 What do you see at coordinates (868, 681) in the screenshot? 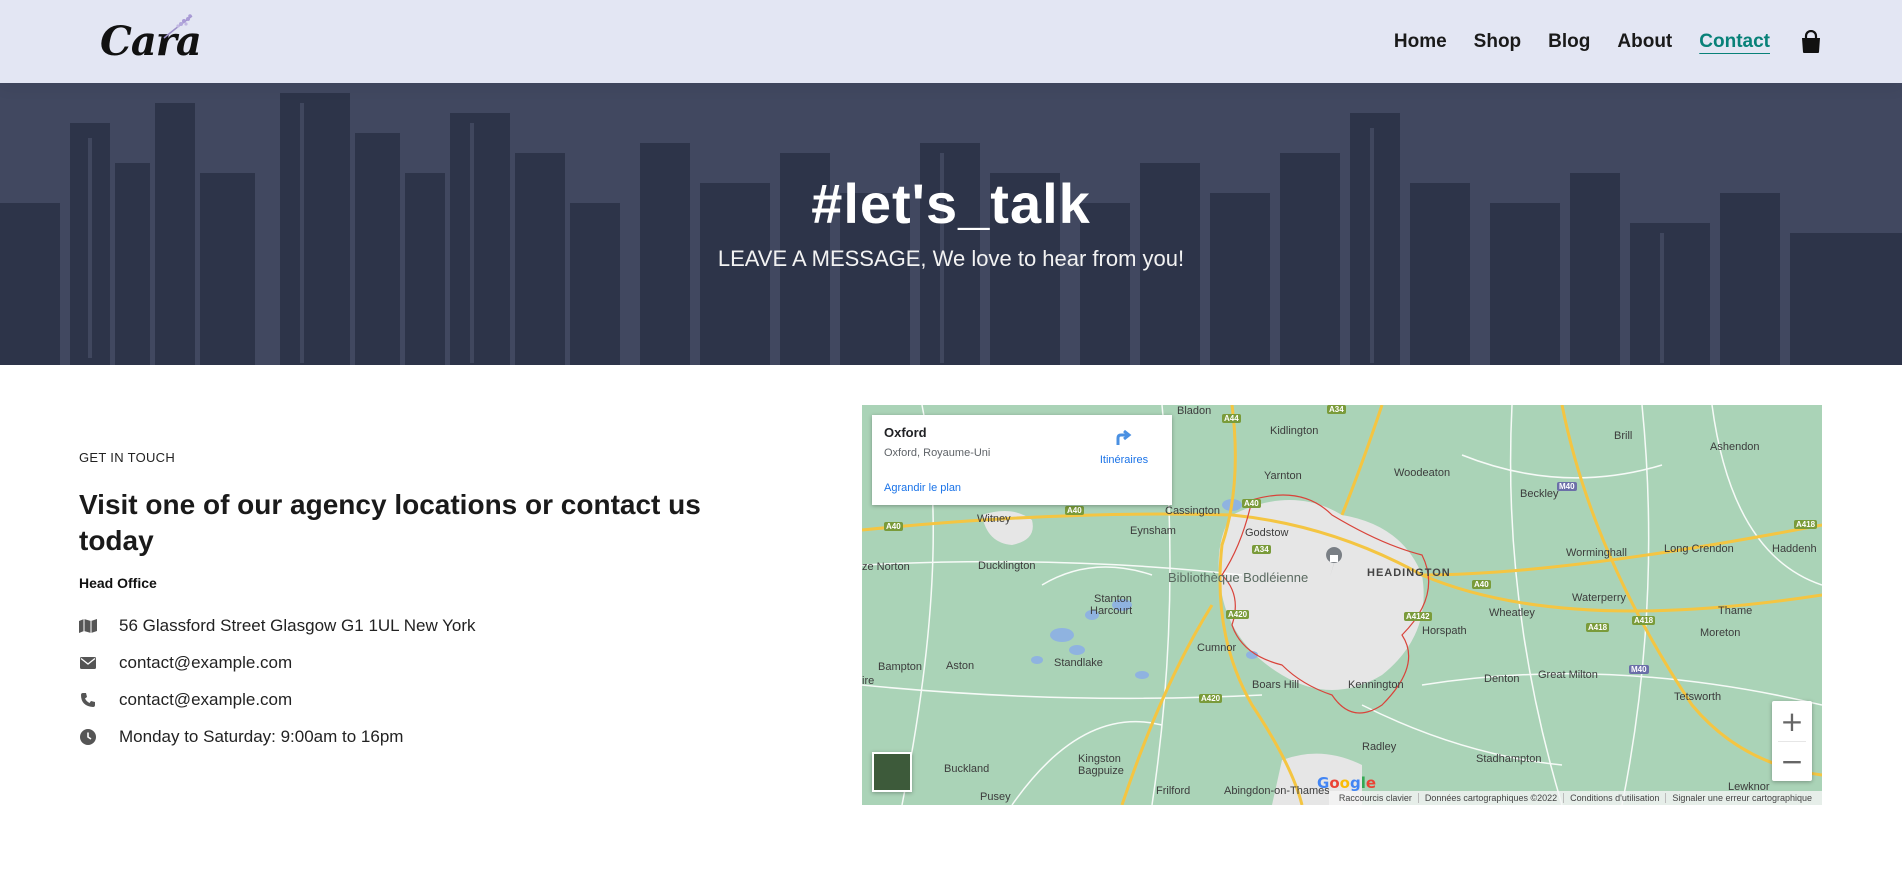
I see `map-label: ire` at bounding box center [868, 681].